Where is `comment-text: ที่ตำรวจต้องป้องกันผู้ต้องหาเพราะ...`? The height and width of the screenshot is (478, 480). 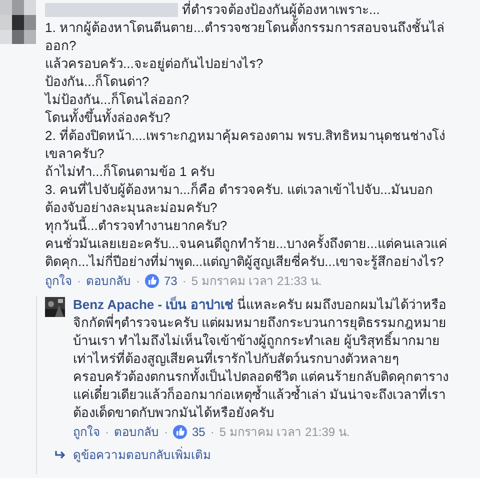
comment-text: ที่ตำรวจต้องป้องกันผู้ต้องหาเพราะ... is located at coordinates (281, 9).